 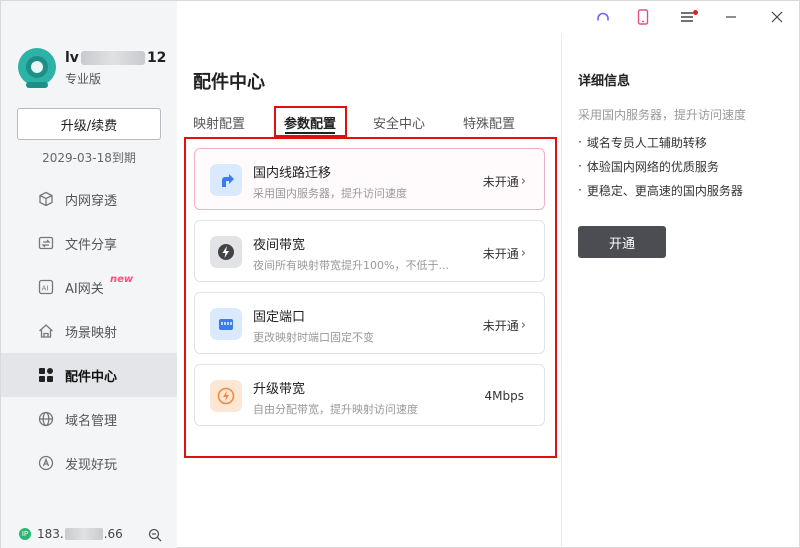 I want to click on sidebar-item-label: 域名管理, so click(x=91, y=421).